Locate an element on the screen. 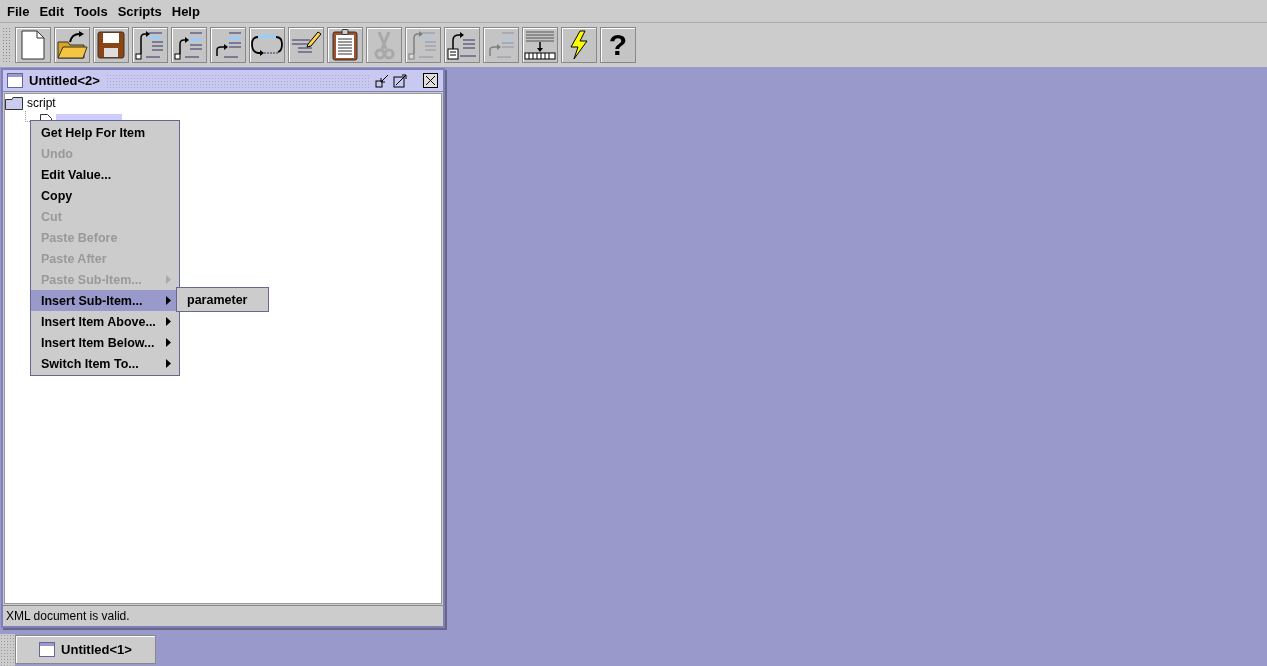 The width and height of the screenshot is (1267, 666). insert-sub-button is located at coordinates (150, 45).